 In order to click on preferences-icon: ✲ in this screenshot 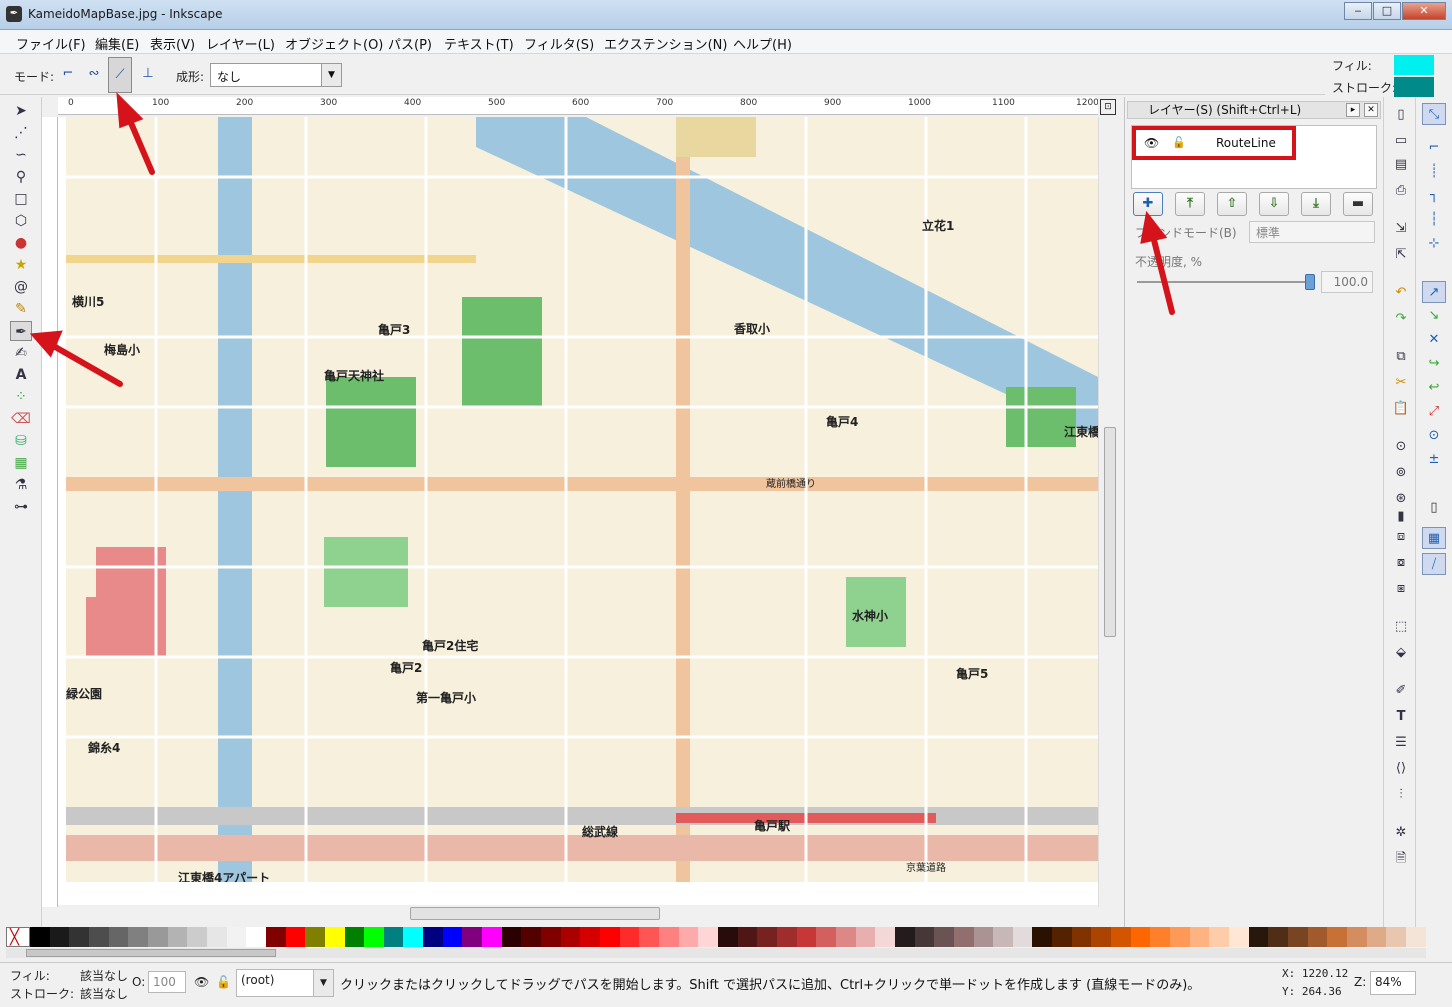, I will do `click(1401, 833)`.